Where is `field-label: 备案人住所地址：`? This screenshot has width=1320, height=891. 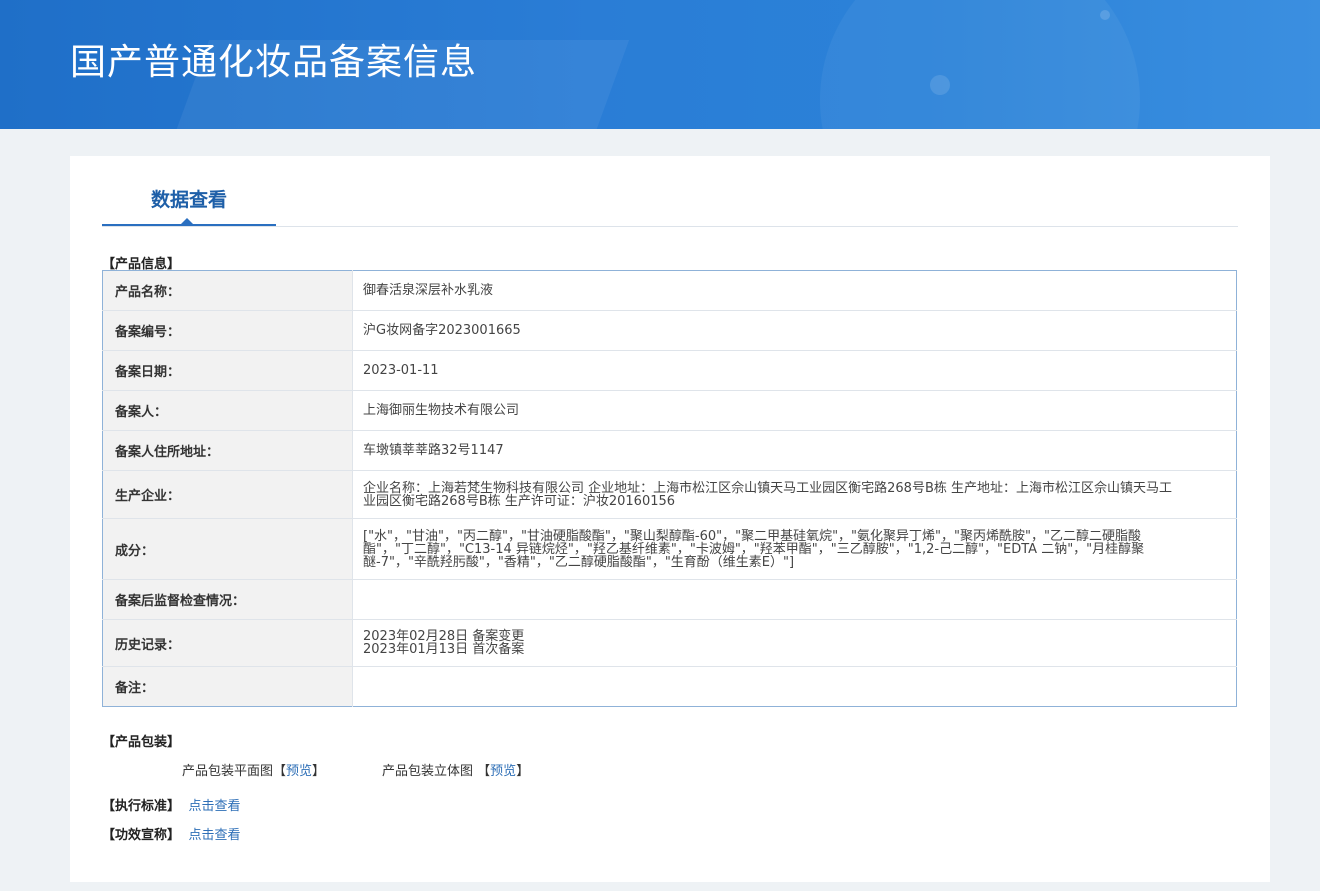 field-label: 备案人住所地址： is located at coordinates (227, 450).